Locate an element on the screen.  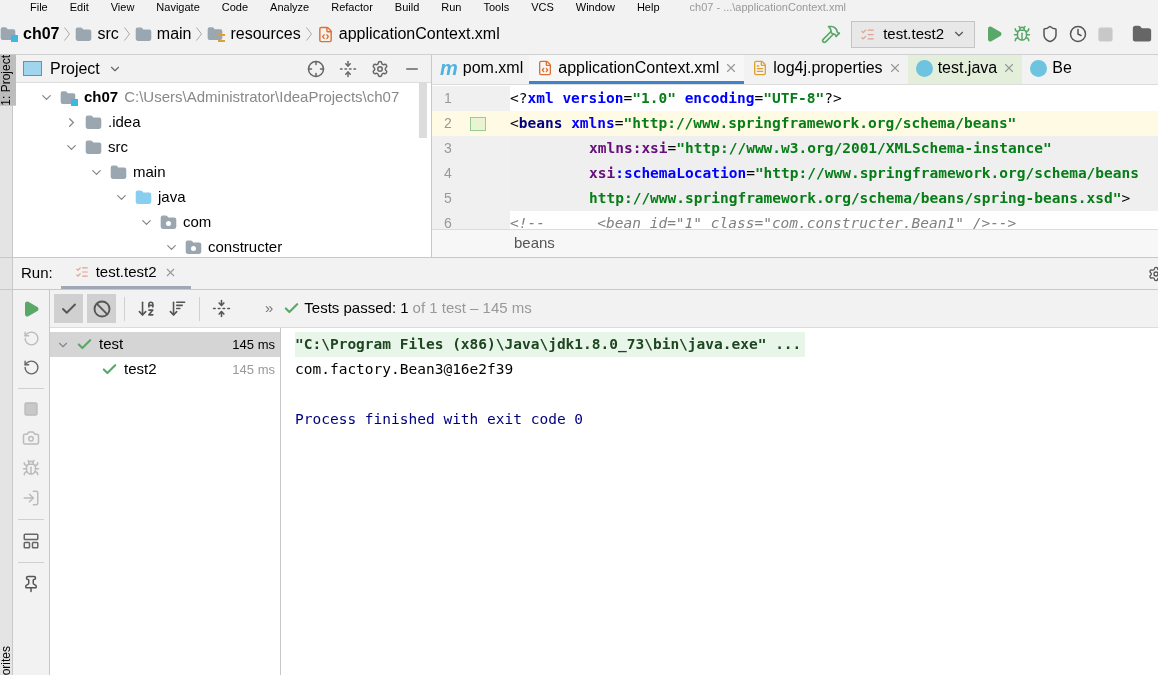
project-view-icon is located at coordinates (32, 68).